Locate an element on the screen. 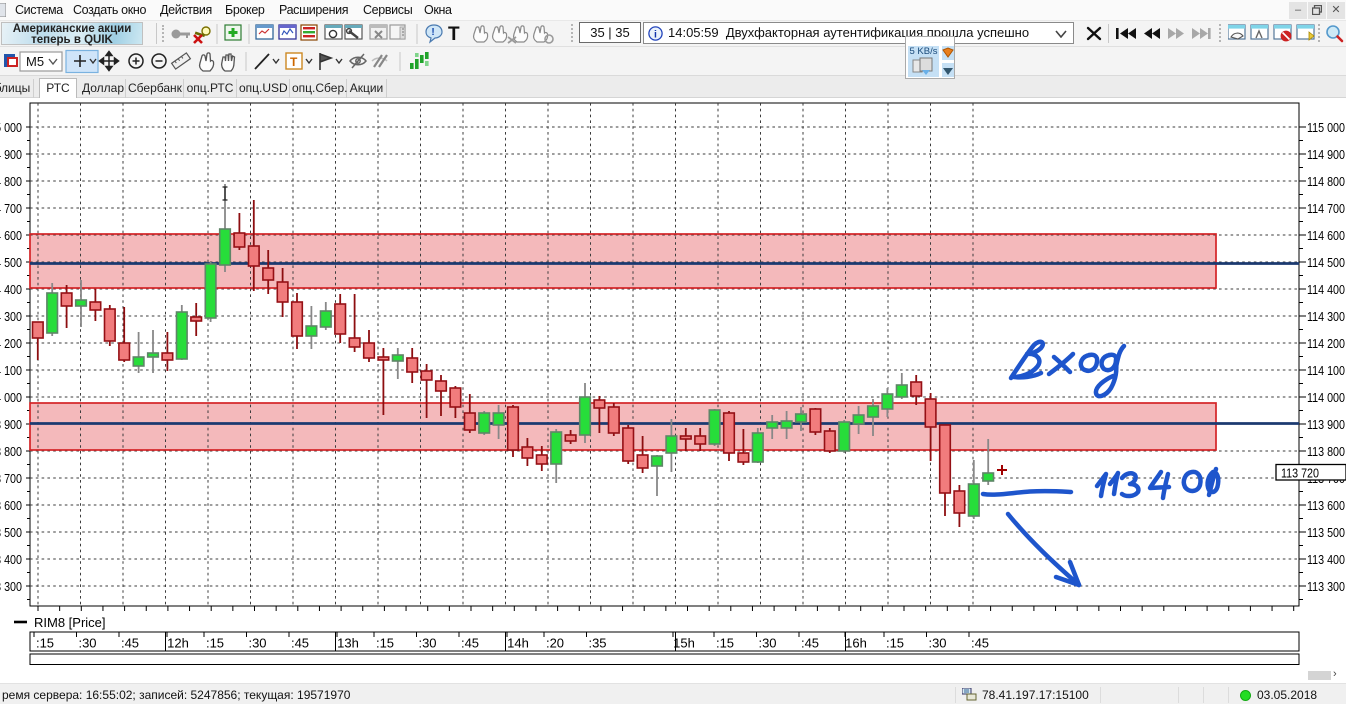 This screenshot has width=1346, height=704. svg-text: 113 720 is located at coordinates (1300, 473).